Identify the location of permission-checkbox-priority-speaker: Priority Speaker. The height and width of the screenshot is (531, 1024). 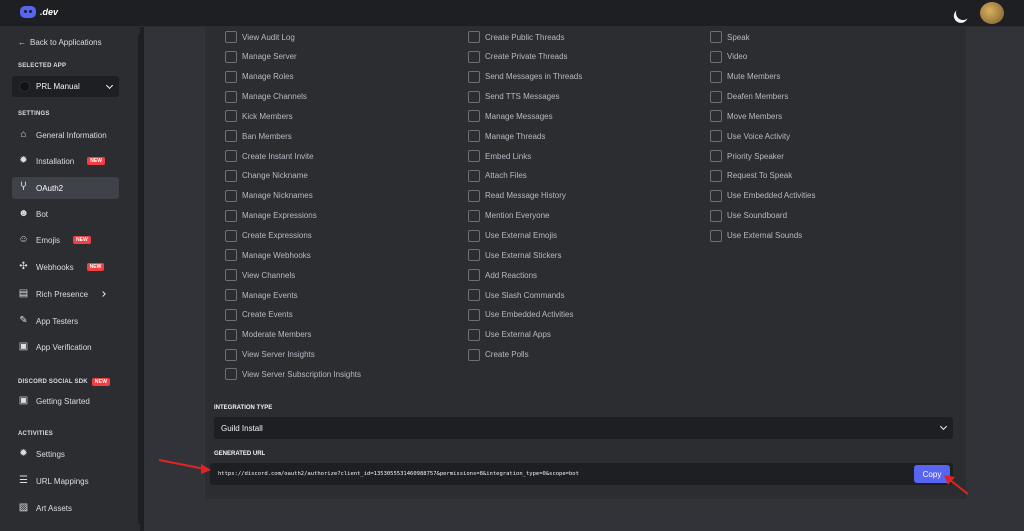
(747, 156).